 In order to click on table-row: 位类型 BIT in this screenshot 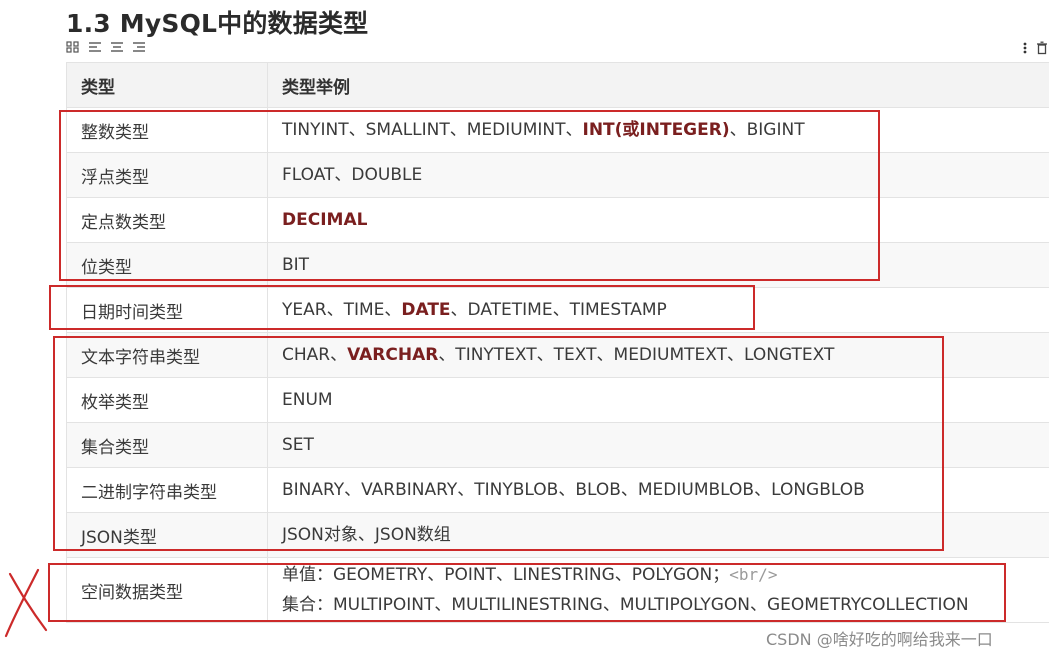, I will do `click(557, 265)`.